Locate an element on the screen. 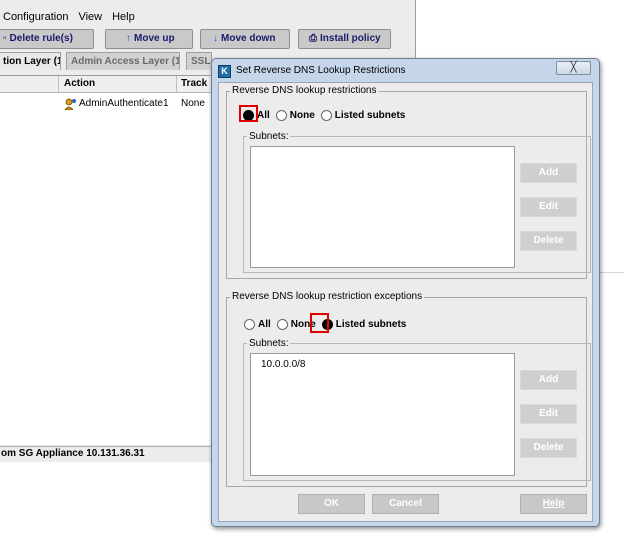  tab-ssl: SSL is located at coordinates (199, 61).